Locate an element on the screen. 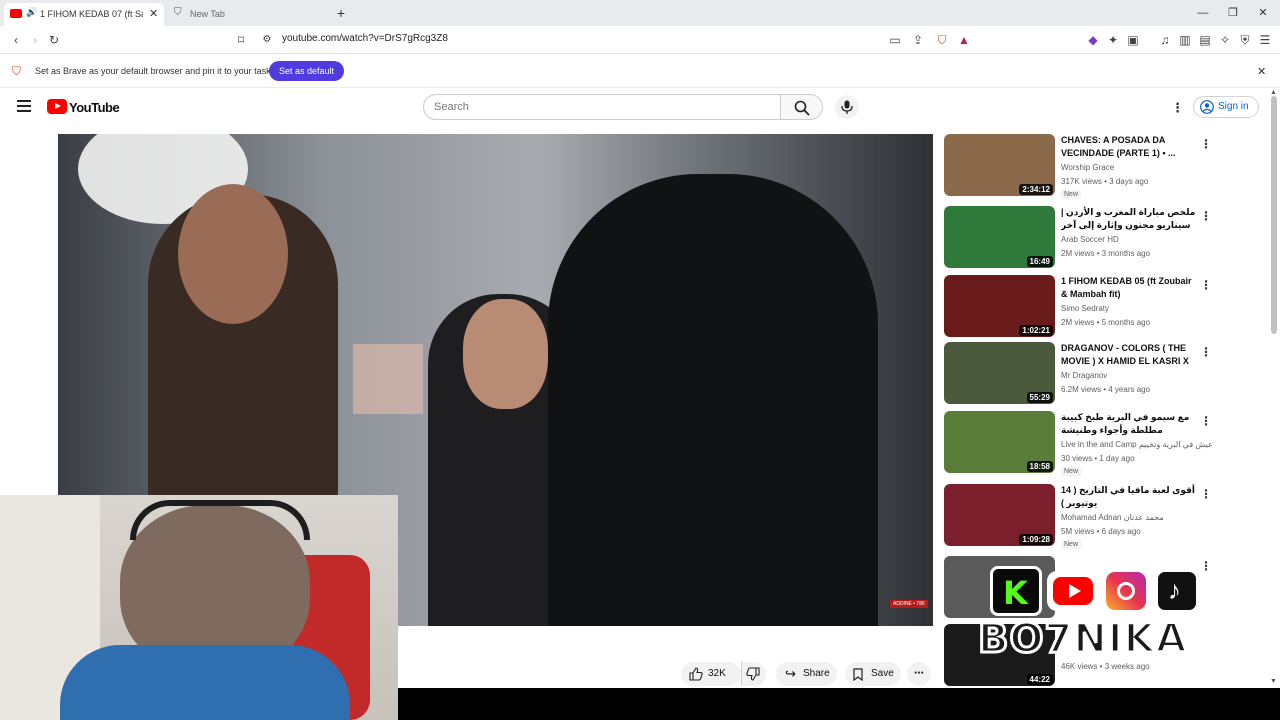 The image size is (1280, 720). tab-youtube-video: 🔊 1 FIHOM KEDAB 07 (ft Samid ✕ is located at coordinates (84, 14).